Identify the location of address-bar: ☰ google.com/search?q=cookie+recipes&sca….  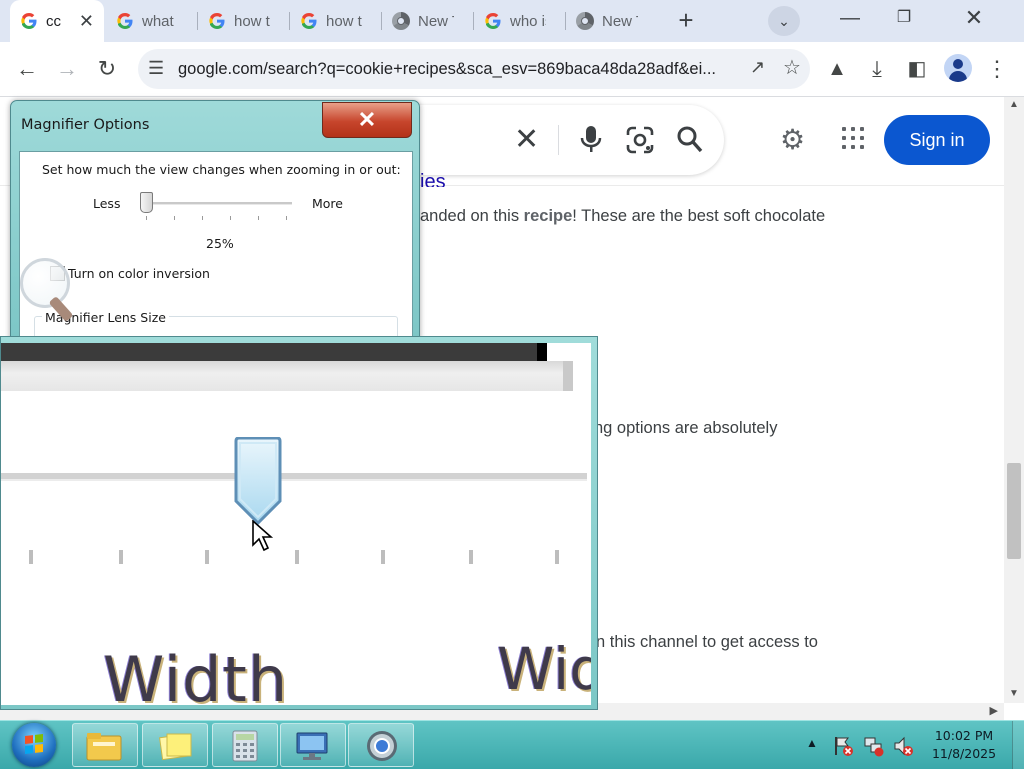
(474, 69).